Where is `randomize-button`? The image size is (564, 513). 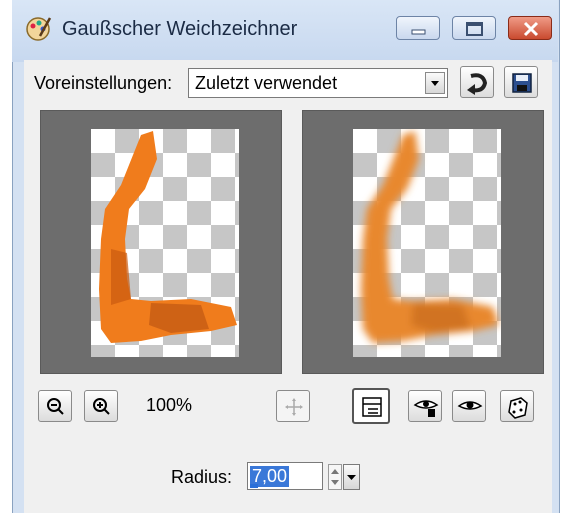
randomize-button is located at coordinates (517, 406).